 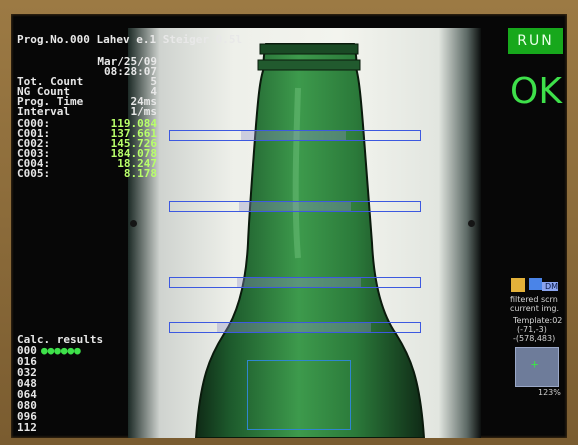 What do you see at coordinates (535, 308) in the screenshot?
I see `current-image-label: current img.` at bounding box center [535, 308].